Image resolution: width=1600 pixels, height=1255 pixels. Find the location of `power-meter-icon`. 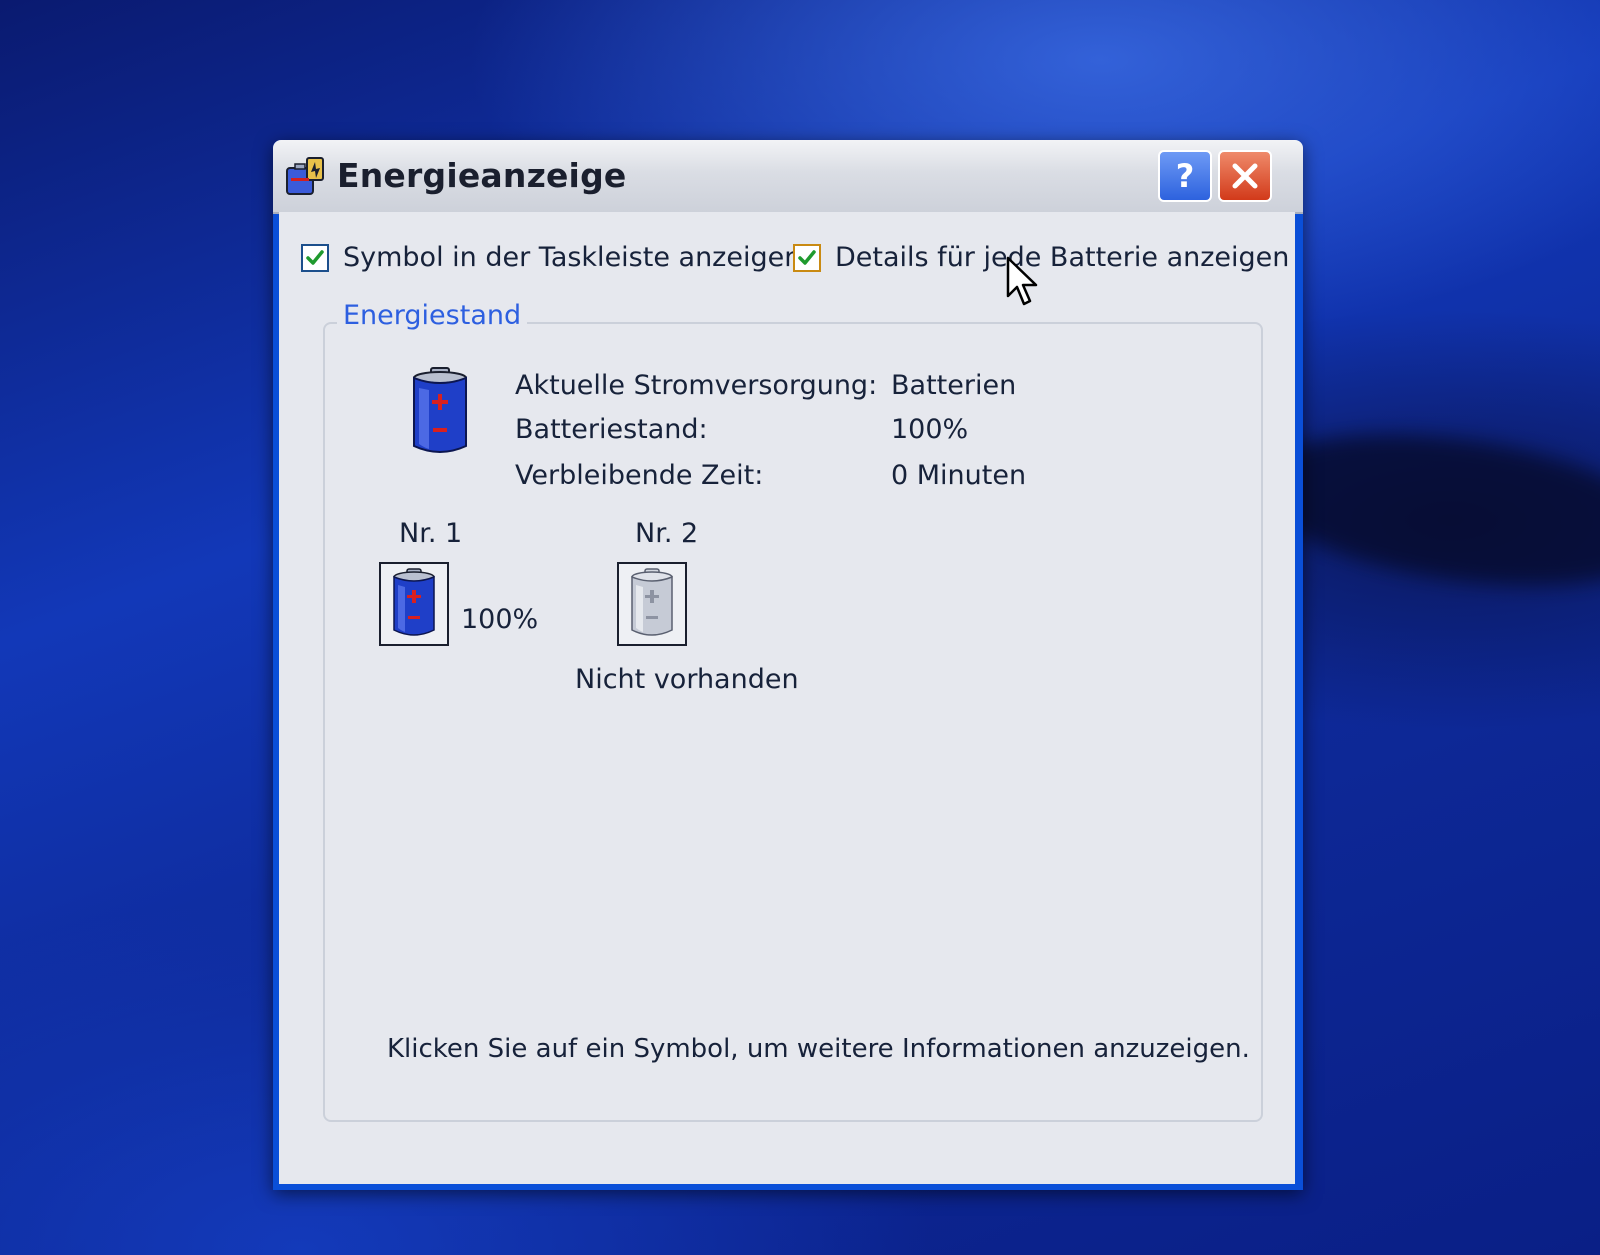

power-meter-icon is located at coordinates (305, 176).